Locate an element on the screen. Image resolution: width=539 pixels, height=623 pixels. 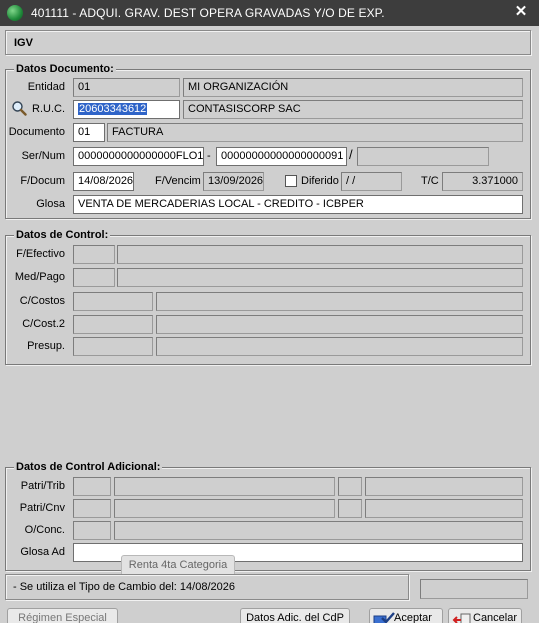
tc-label: T/C is located at coordinates (430, 181).